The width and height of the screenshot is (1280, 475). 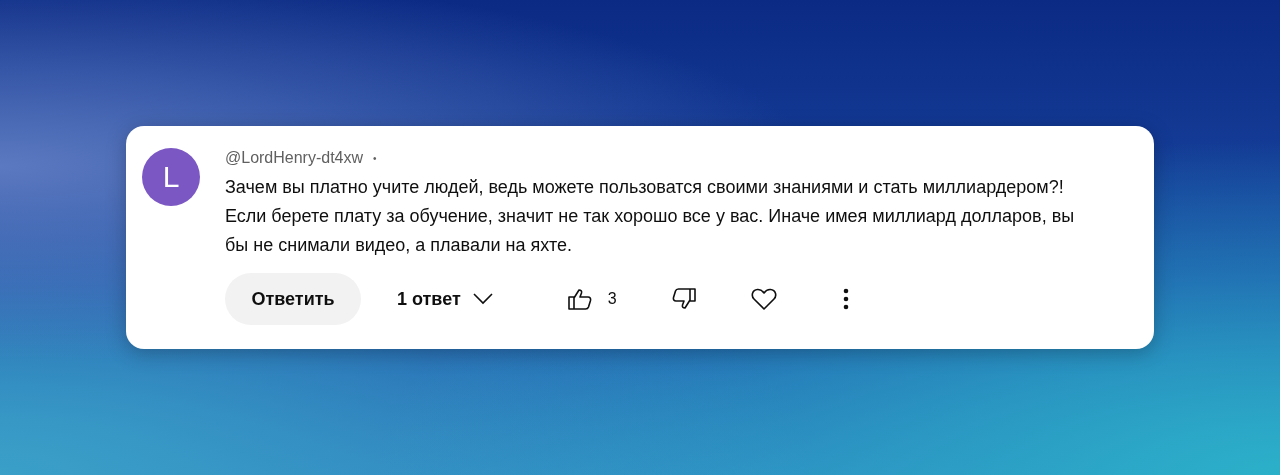 I want to click on thumbs-down-icon, so click(x=683, y=299).